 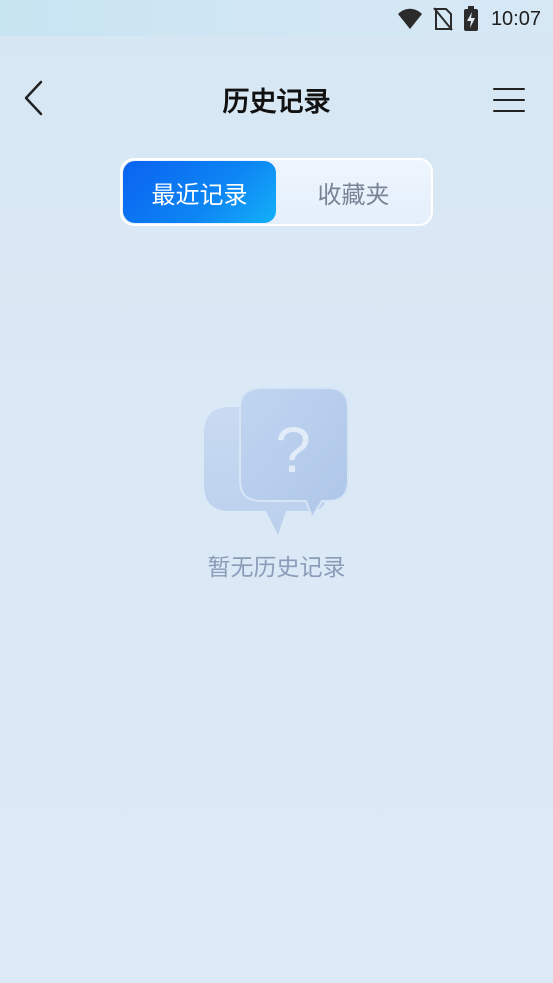 What do you see at coordinates (199, 192) in the screenshot?
I see `tab-recent: 最近记录` at bounding box center [199, 192].